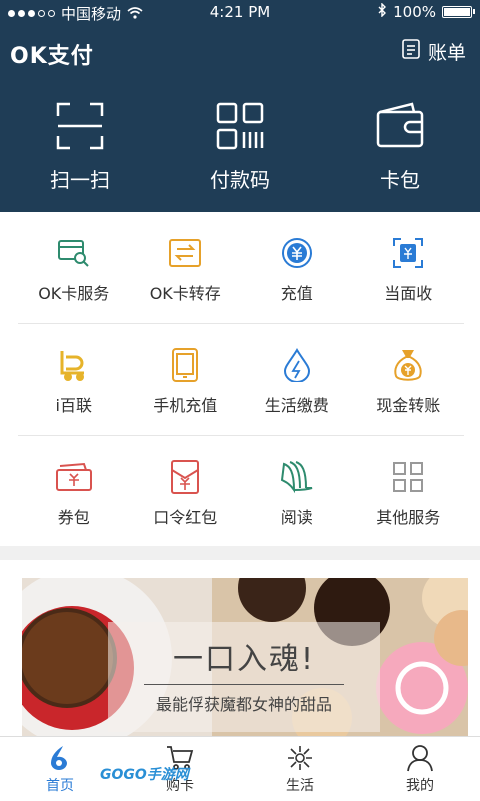 The width and height of the screenshot is (480, 801). I want to click on service-ok-card-transfer: OK卡转存, so click(186, 267).